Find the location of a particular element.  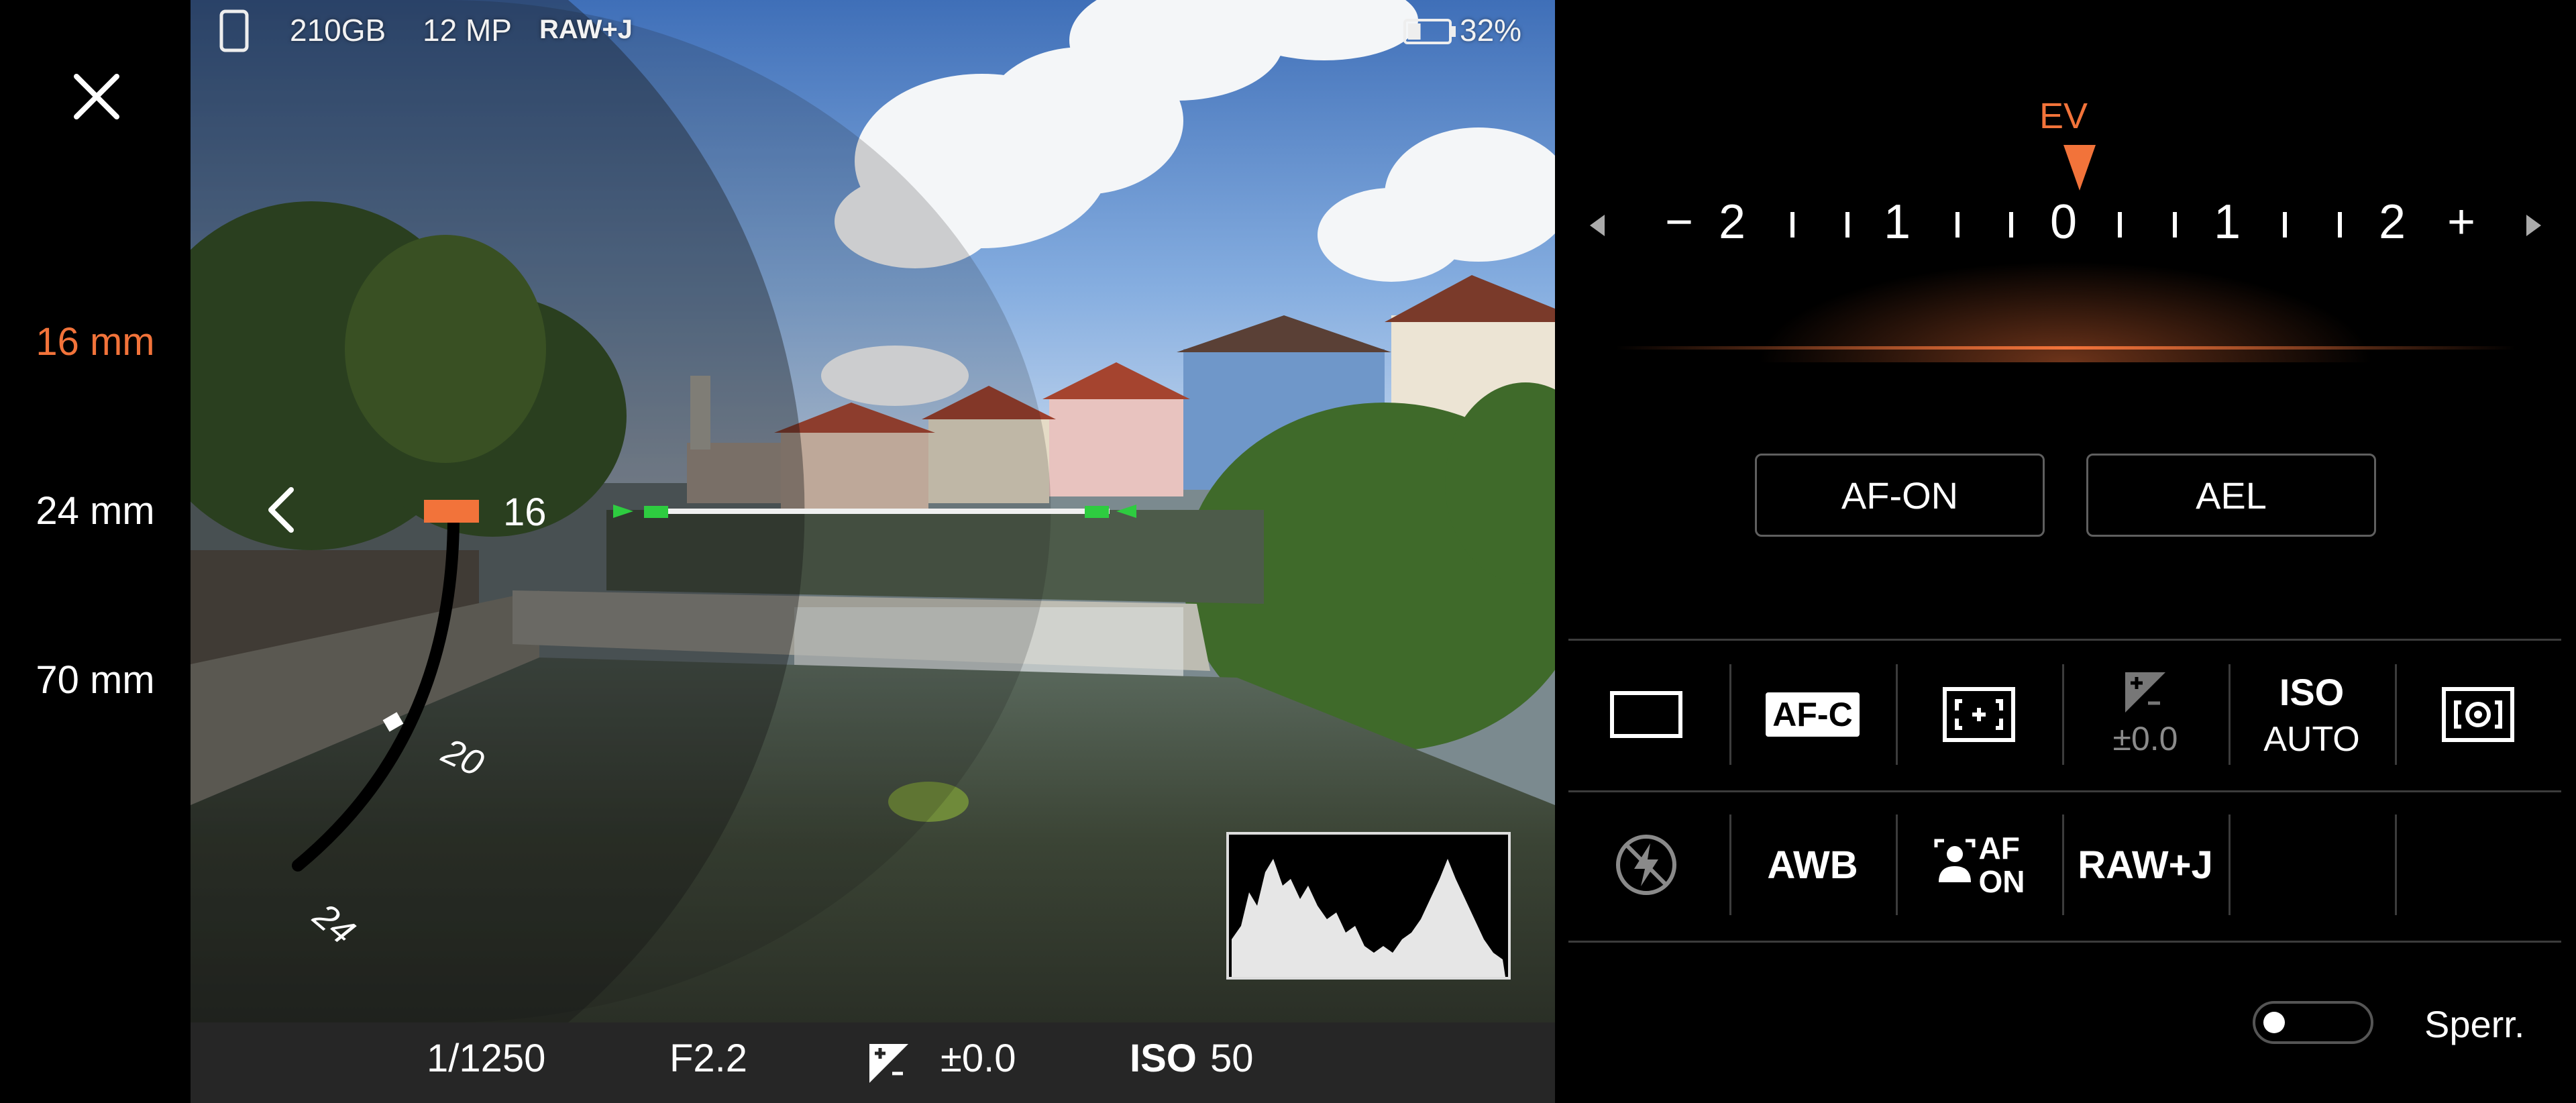

grid-middle-line is located at coordinates (2064, 791).